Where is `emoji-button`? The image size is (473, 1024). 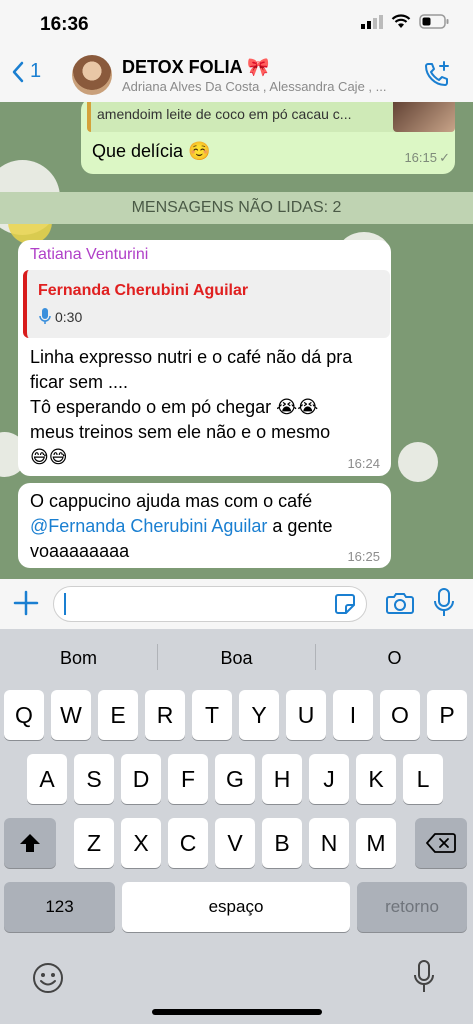 emoji-button is located at coordinates (48, 980).